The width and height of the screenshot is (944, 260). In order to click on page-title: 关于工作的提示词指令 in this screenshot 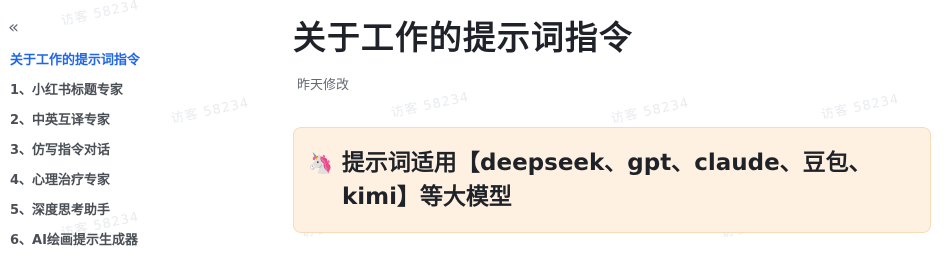, I will do `click(463, 37)`.